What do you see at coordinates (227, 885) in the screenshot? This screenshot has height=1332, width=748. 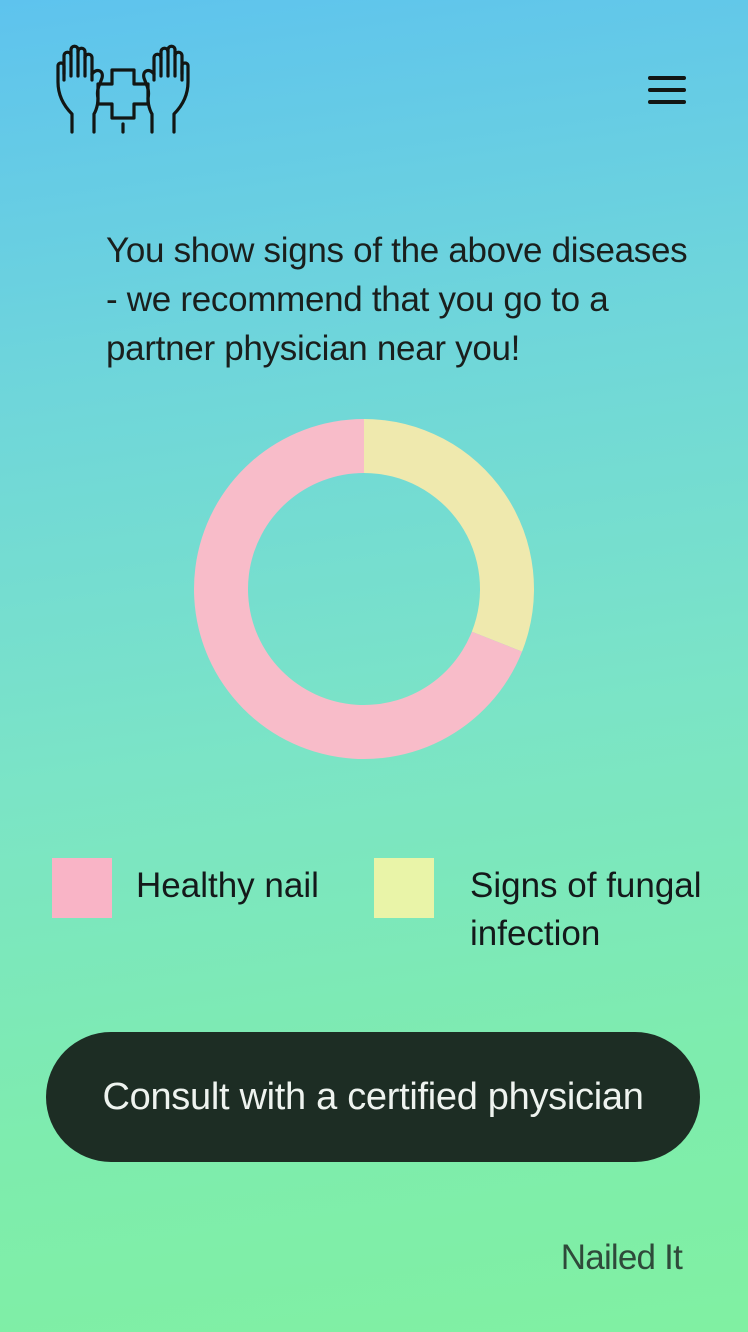 I see `legend-label-healthy-nail: Healthy nail` at bounding box center [227, 885].